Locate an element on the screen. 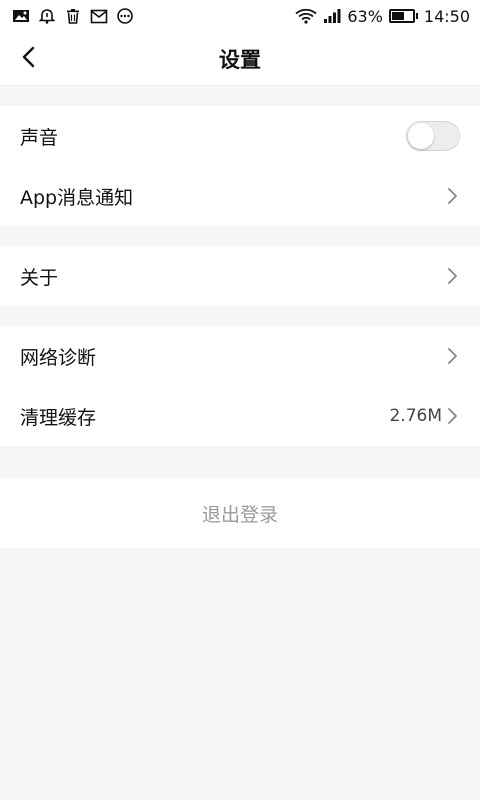 Image resolution: width=480 pixels, height=800 pixels. settings-row-notifications: App消息通知 is located at coordinates (240, 196).